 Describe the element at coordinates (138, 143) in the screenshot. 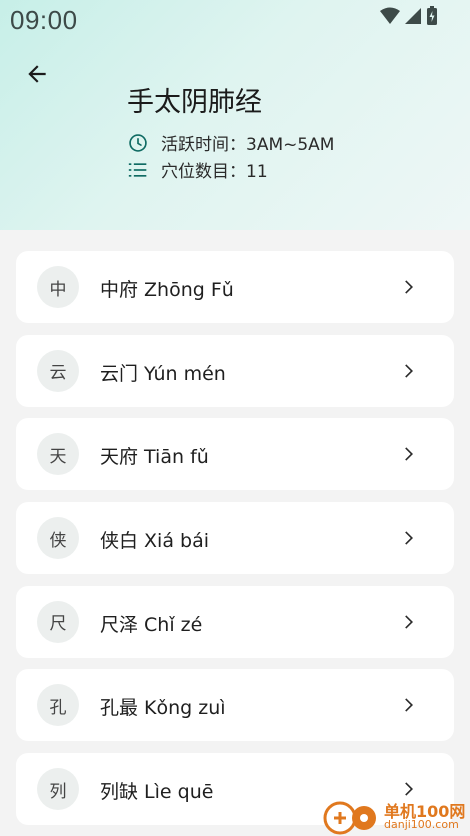

I see `clock-icon` at that location.